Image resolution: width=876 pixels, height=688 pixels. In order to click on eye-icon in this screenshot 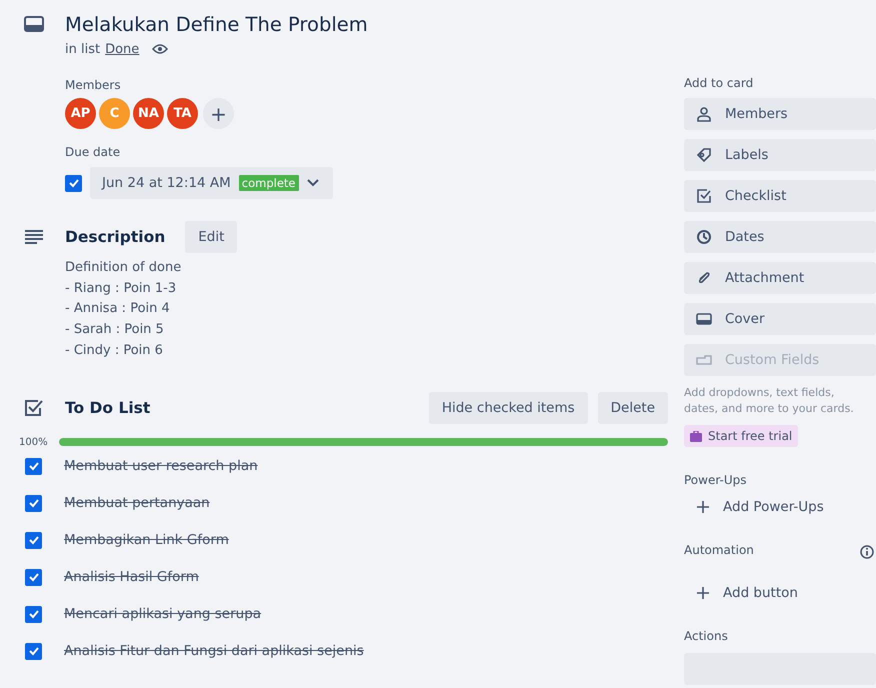, I will do `click(160, 49)`.